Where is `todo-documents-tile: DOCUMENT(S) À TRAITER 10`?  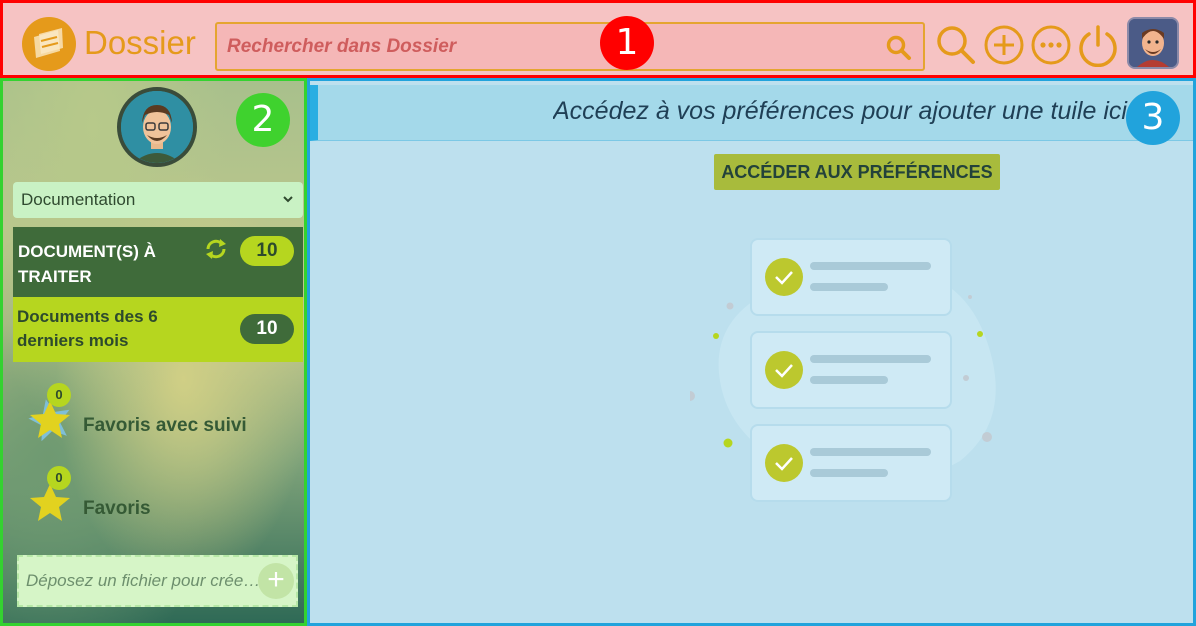
todo-documents-tile: DOCUMENT(S) À TRAITER 10 is located at coordinates (158, 262).